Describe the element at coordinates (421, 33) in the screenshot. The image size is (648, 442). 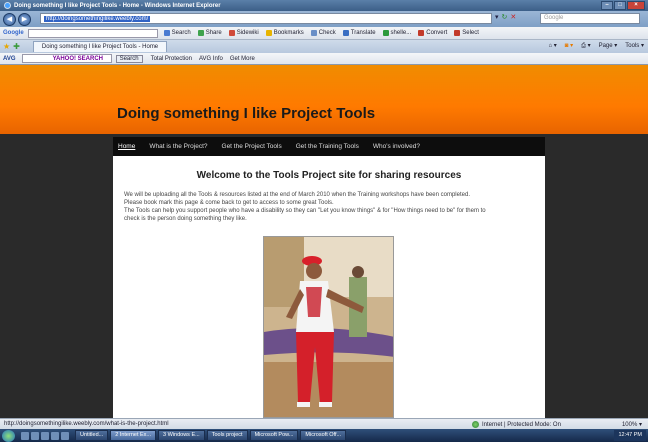
I see `pdf-icon` at that location.